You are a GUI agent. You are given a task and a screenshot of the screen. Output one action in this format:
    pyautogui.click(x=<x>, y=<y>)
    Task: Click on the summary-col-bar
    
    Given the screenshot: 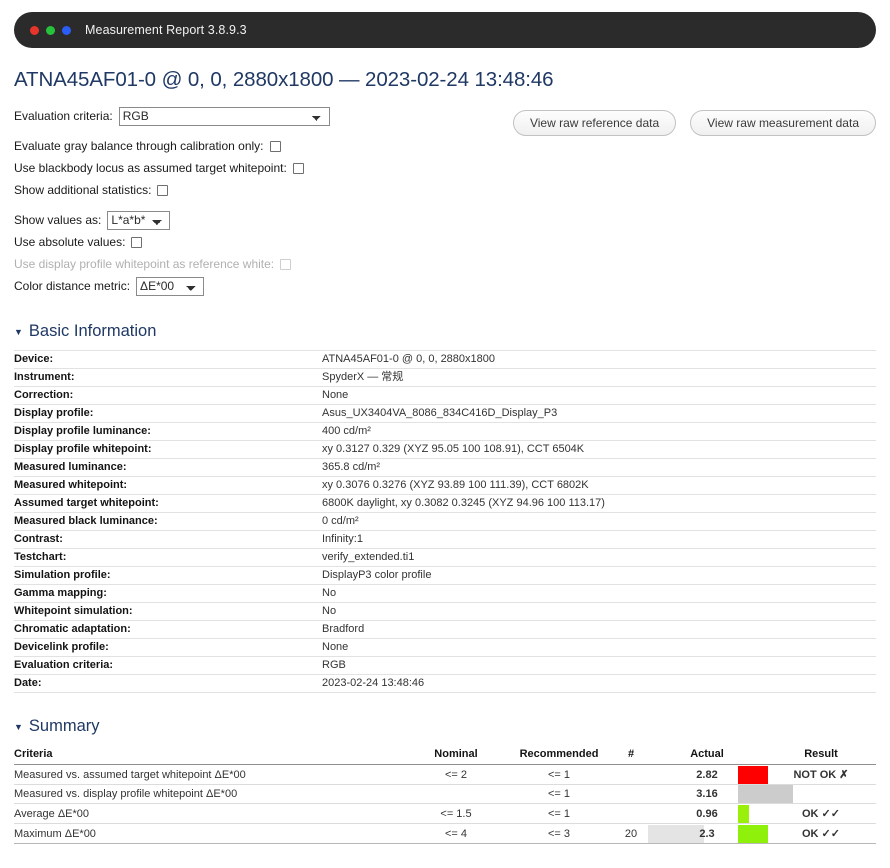 What is the action you would take?
    pyautogui.click(x=752, y=755)
    